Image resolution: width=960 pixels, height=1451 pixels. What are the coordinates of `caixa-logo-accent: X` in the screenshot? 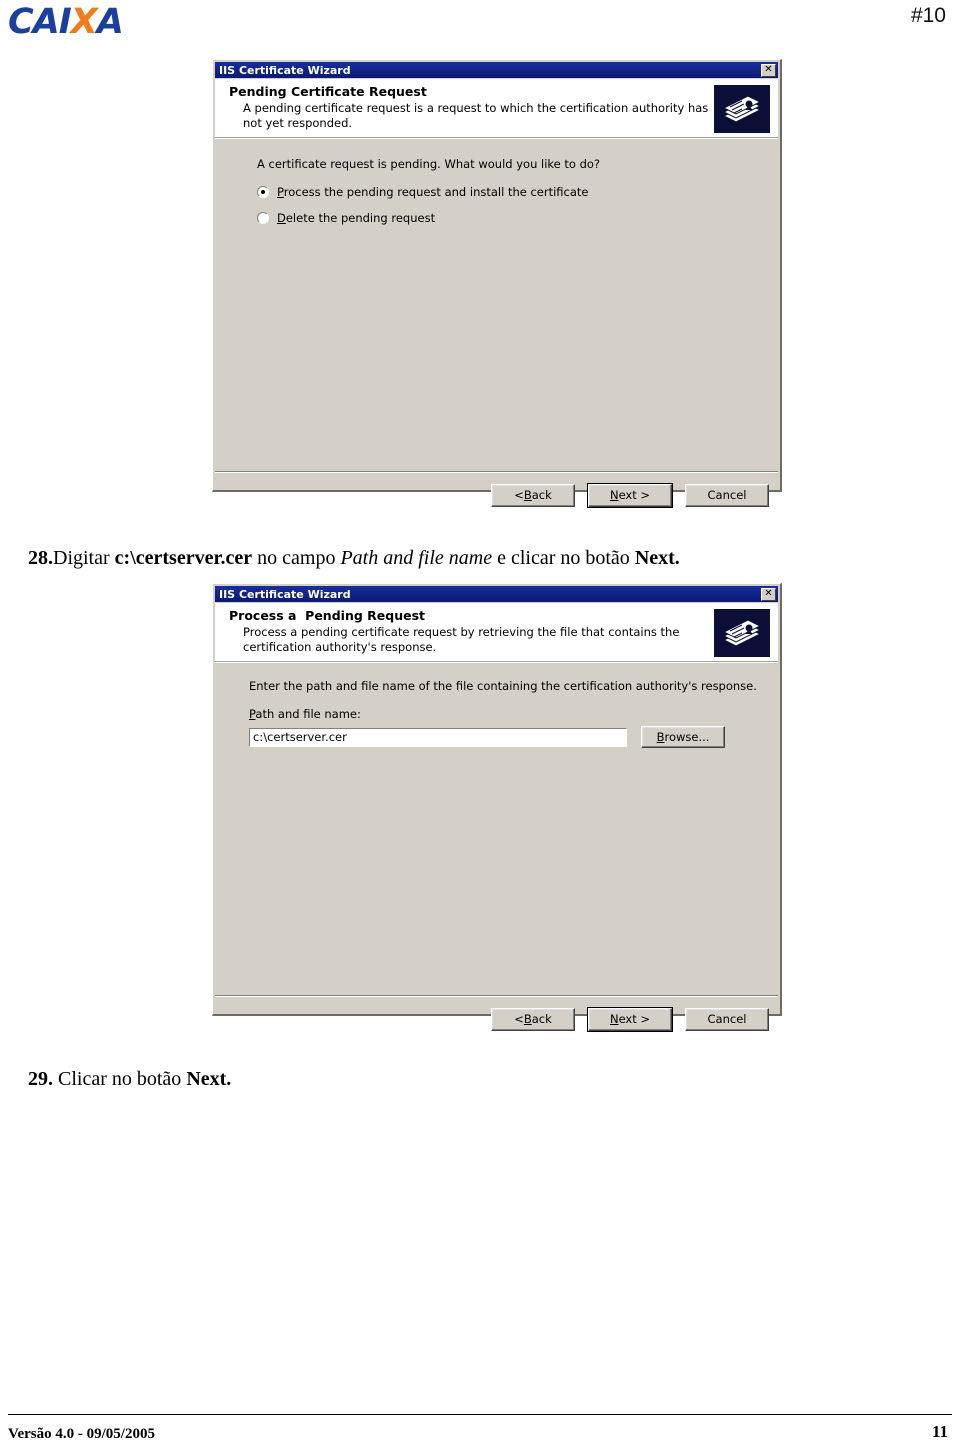 It's located at (84, 22).